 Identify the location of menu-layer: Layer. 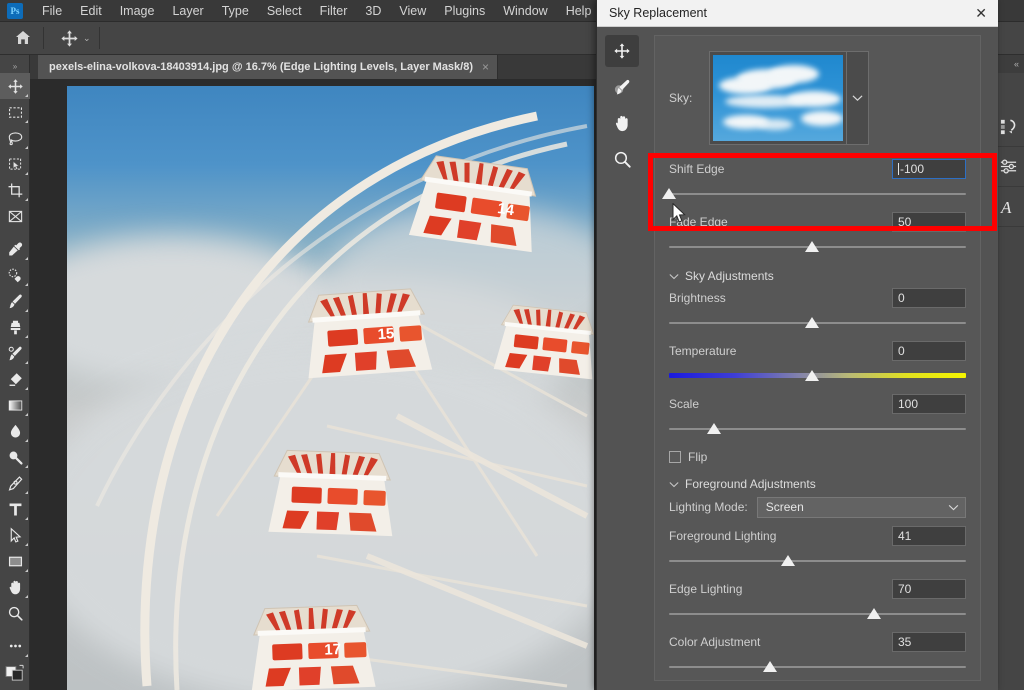
(187, 11).